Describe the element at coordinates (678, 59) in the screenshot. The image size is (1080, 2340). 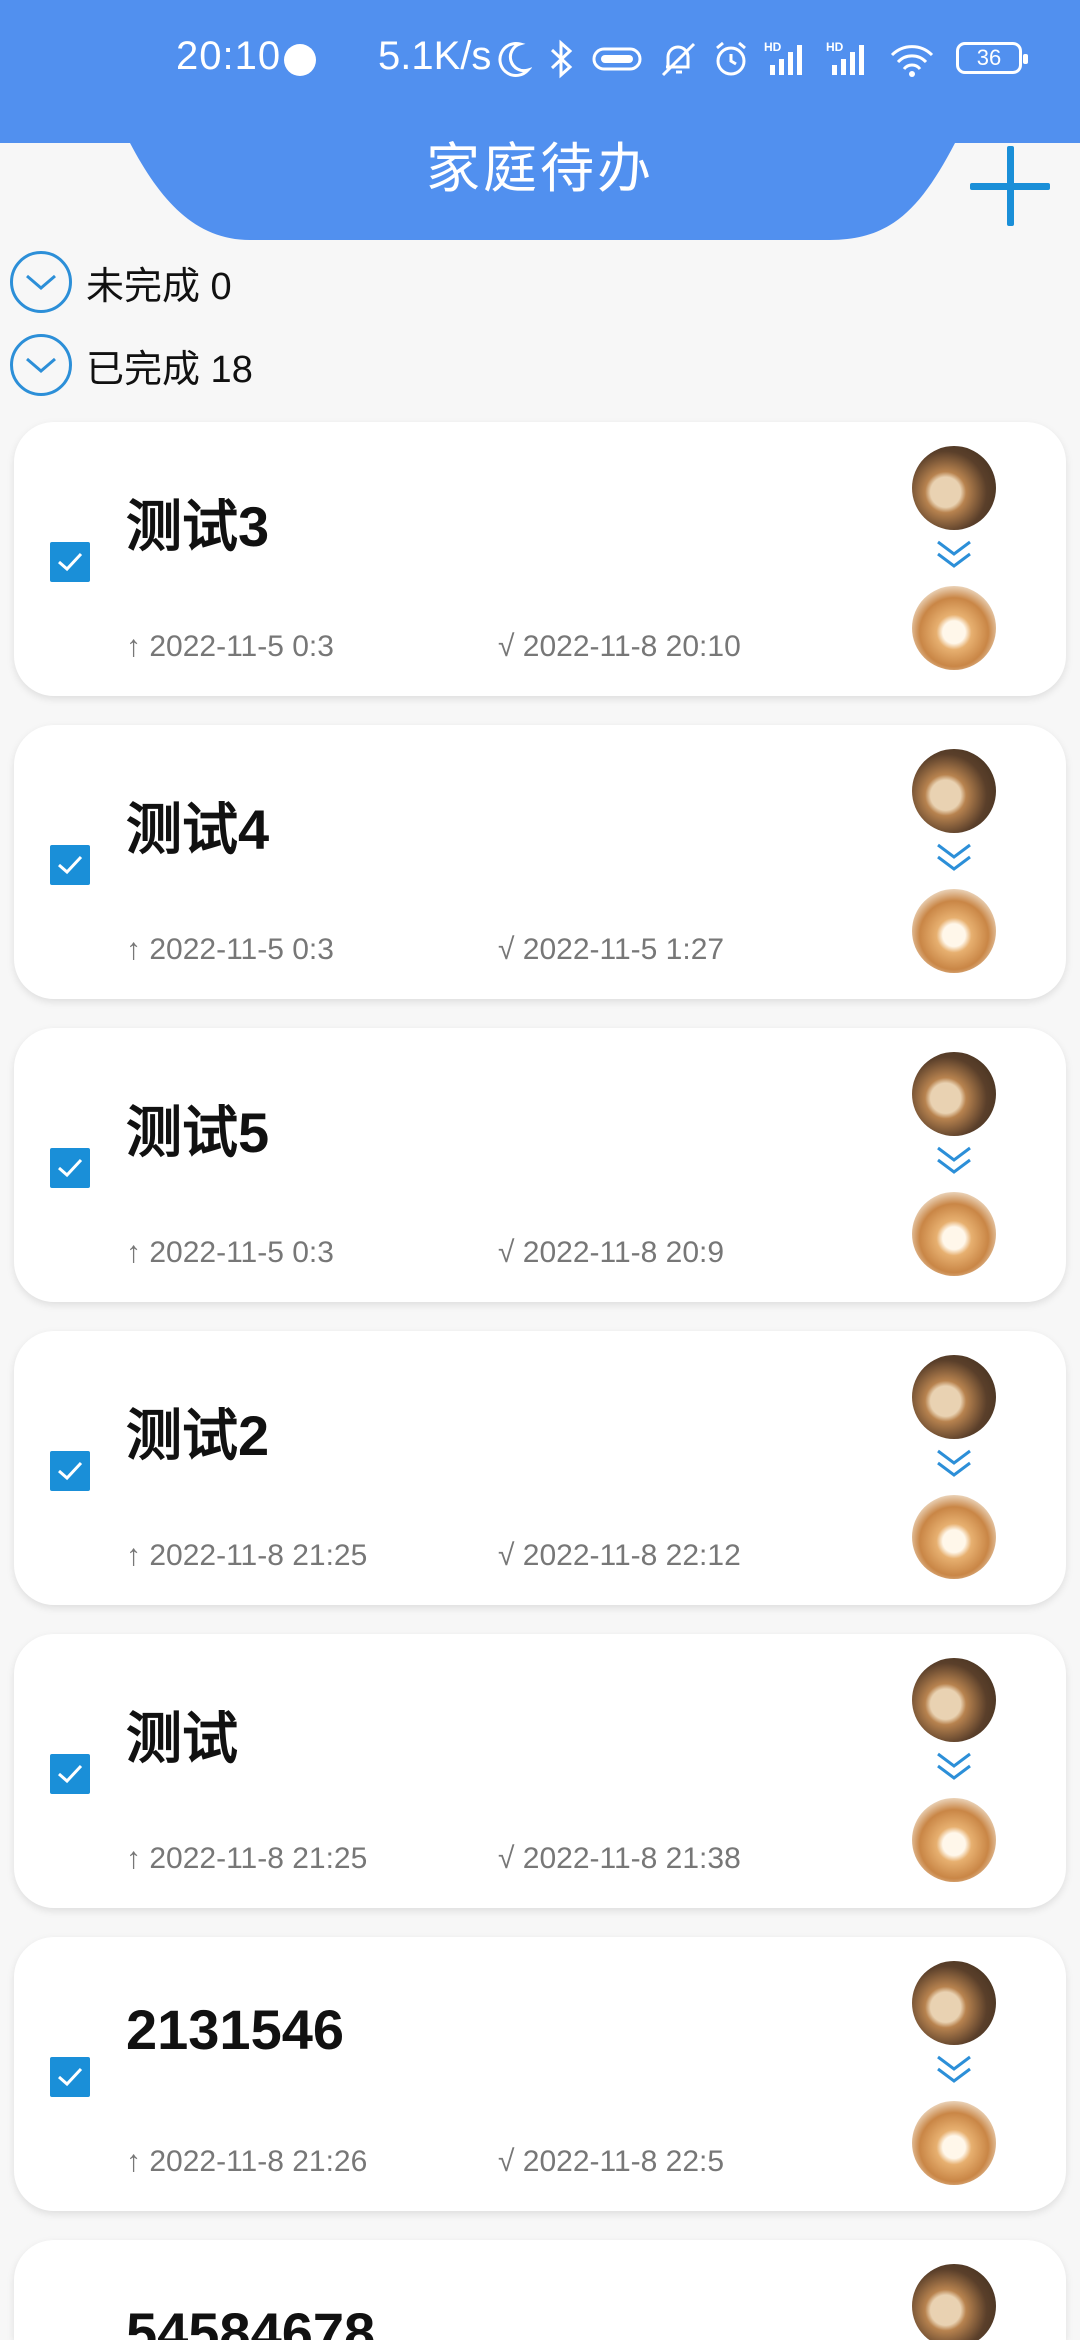
I see `mute-icon` at that location.